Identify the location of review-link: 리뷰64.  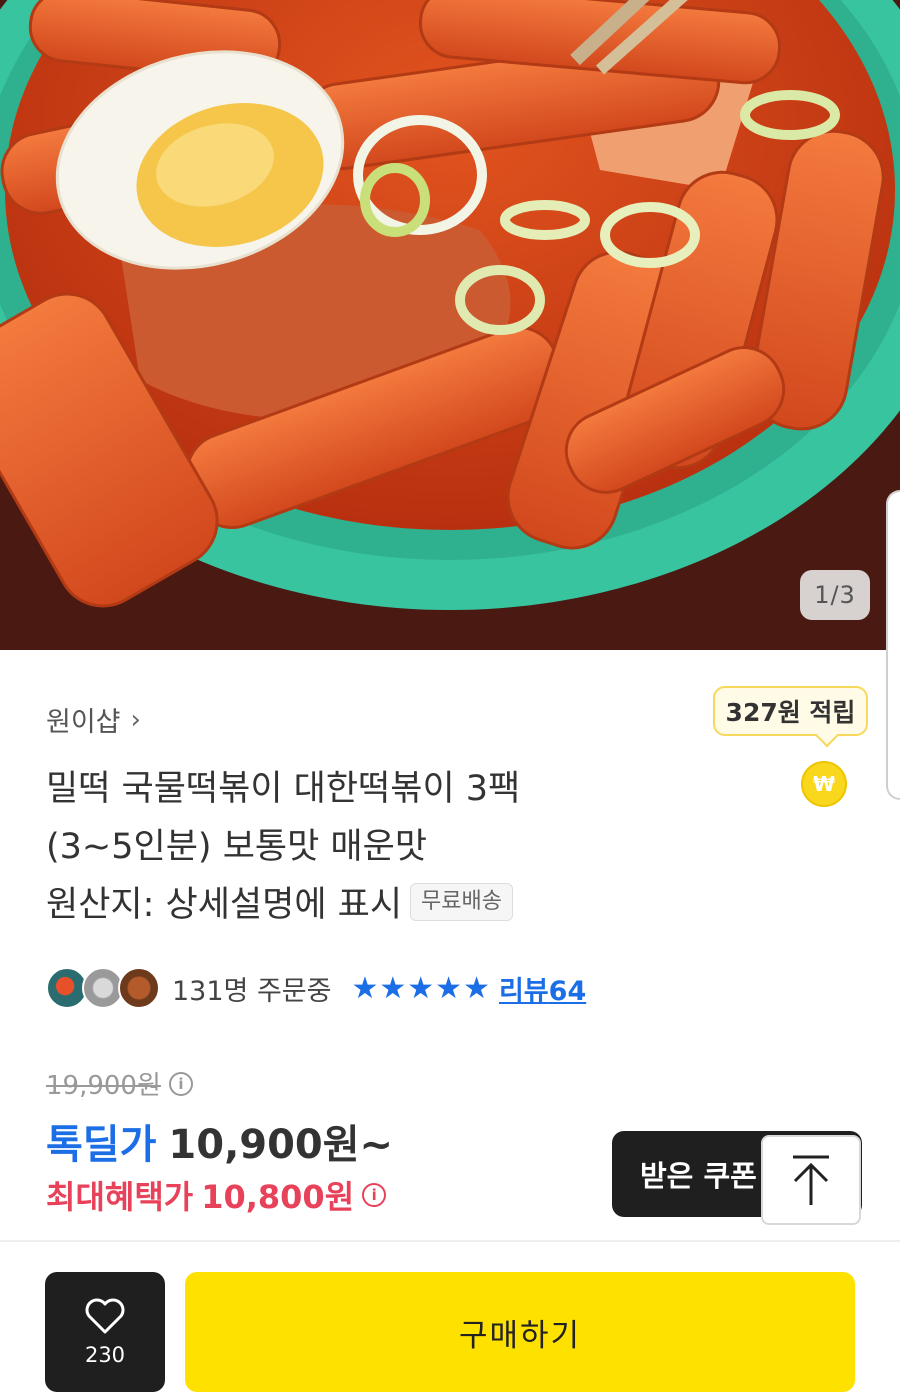
(542, 988).